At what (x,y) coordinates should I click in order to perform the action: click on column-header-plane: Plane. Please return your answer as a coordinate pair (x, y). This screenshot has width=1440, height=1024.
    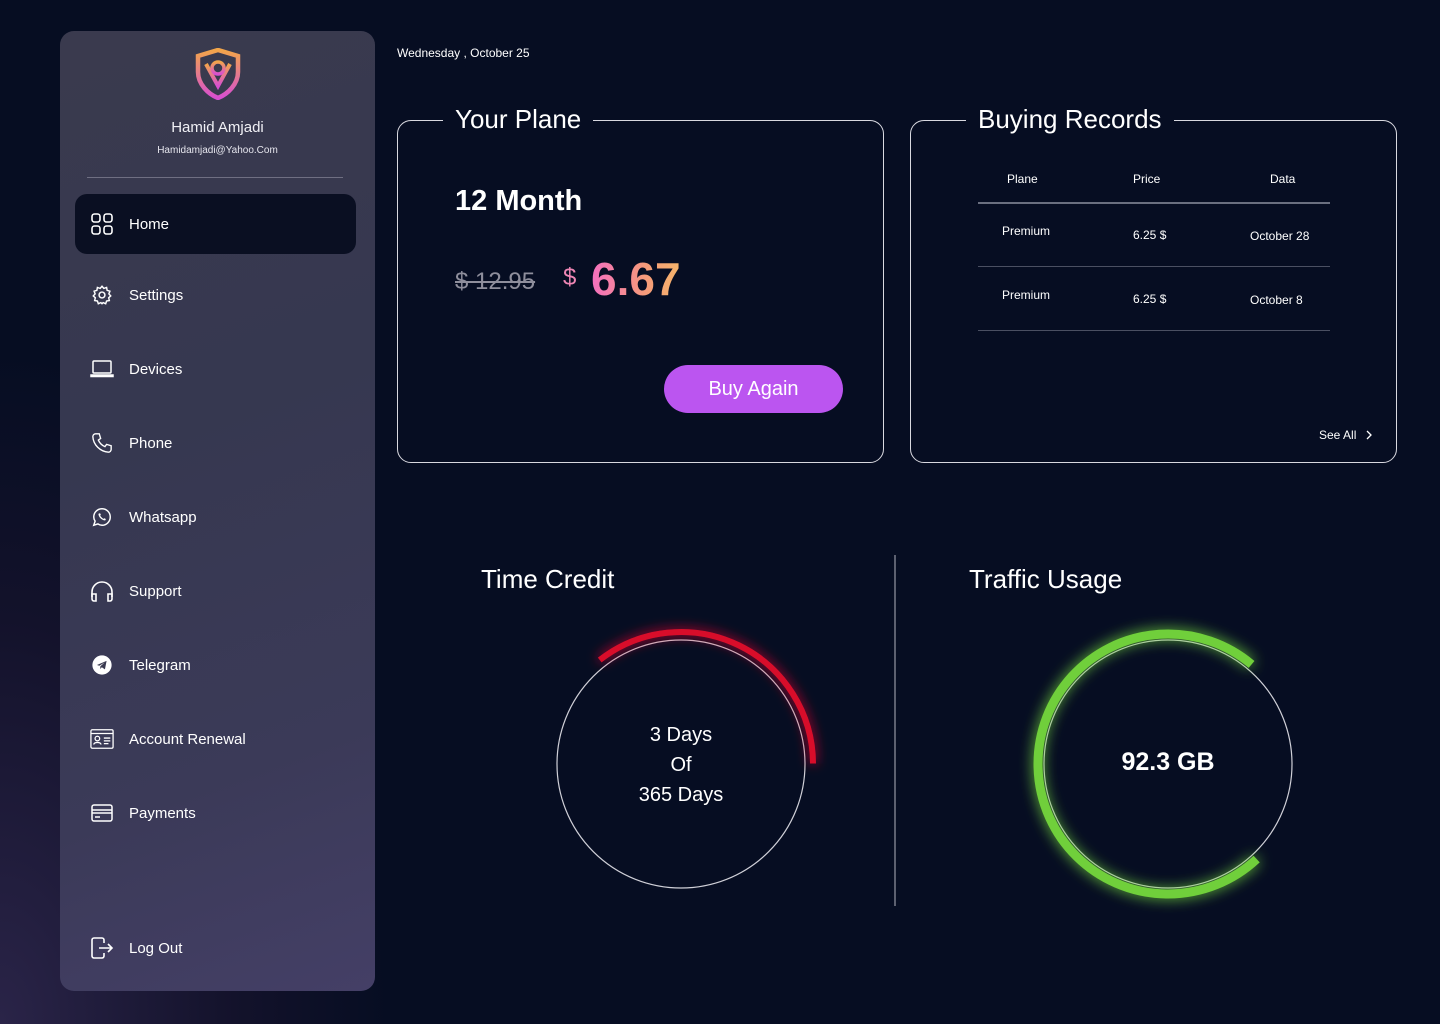
    Looking at the image, I should click on (1022, 179).